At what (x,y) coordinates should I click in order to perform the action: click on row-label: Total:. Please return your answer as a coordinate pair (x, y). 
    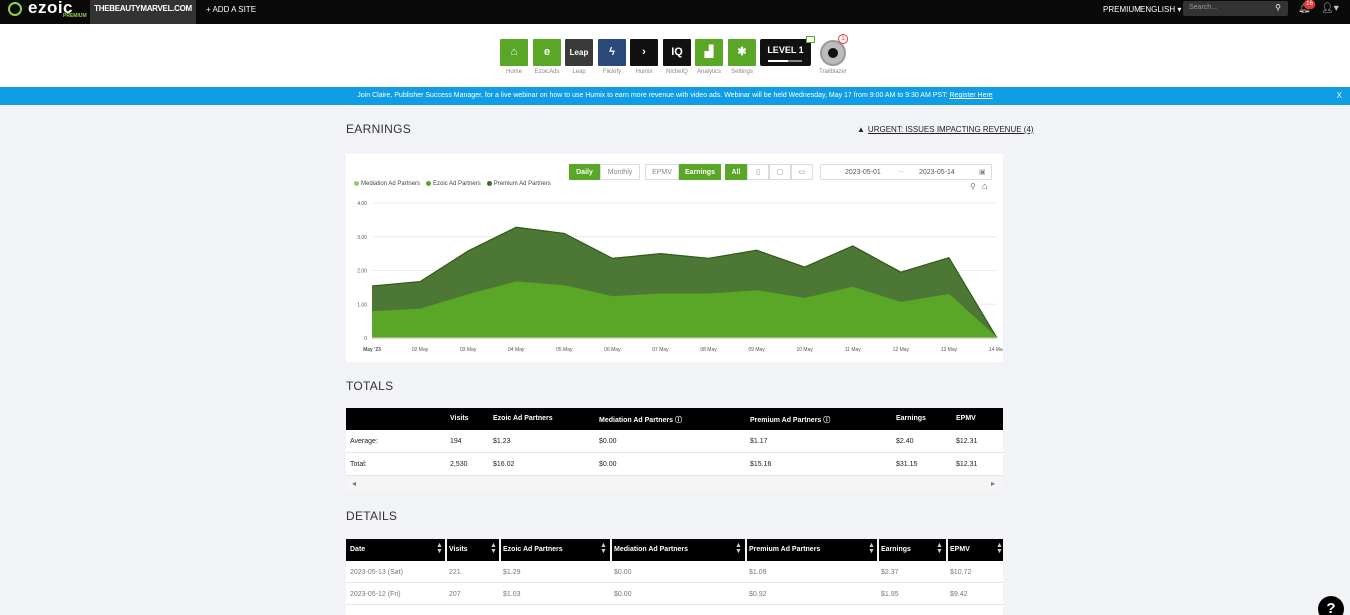
    Looking at the image, I should click on (358, 464).